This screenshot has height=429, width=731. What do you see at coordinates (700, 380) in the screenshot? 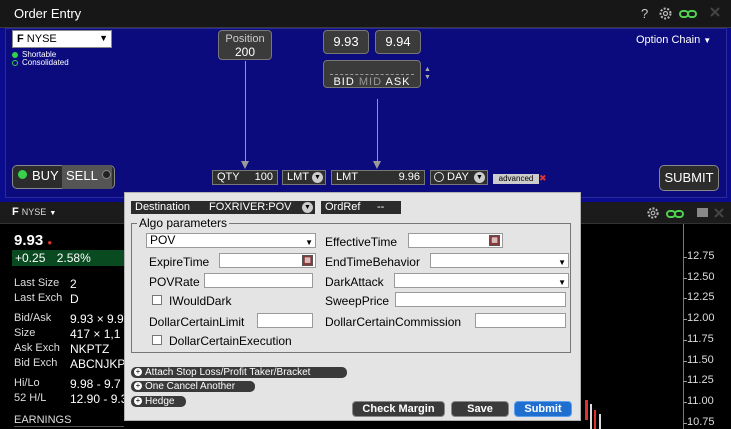
I see `y-tick-label: 11.25` at bounding box center [700, 380].